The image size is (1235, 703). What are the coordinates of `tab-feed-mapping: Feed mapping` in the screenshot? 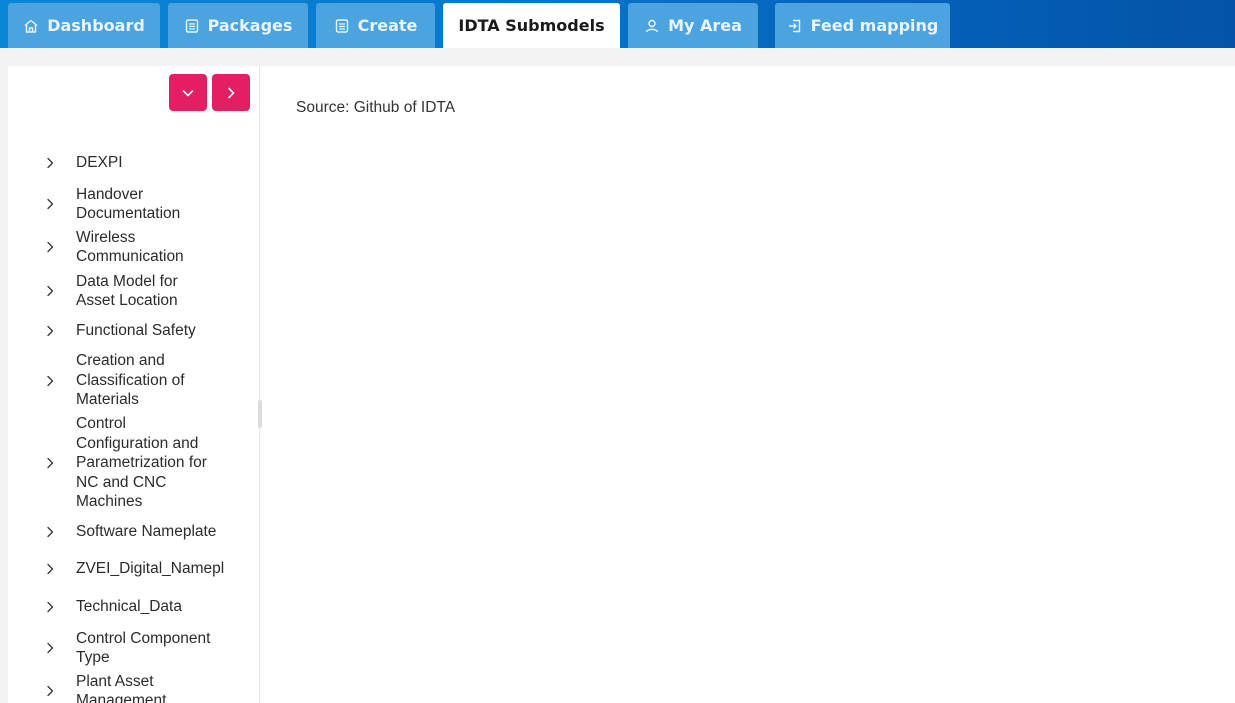 It's located at (862, 25).